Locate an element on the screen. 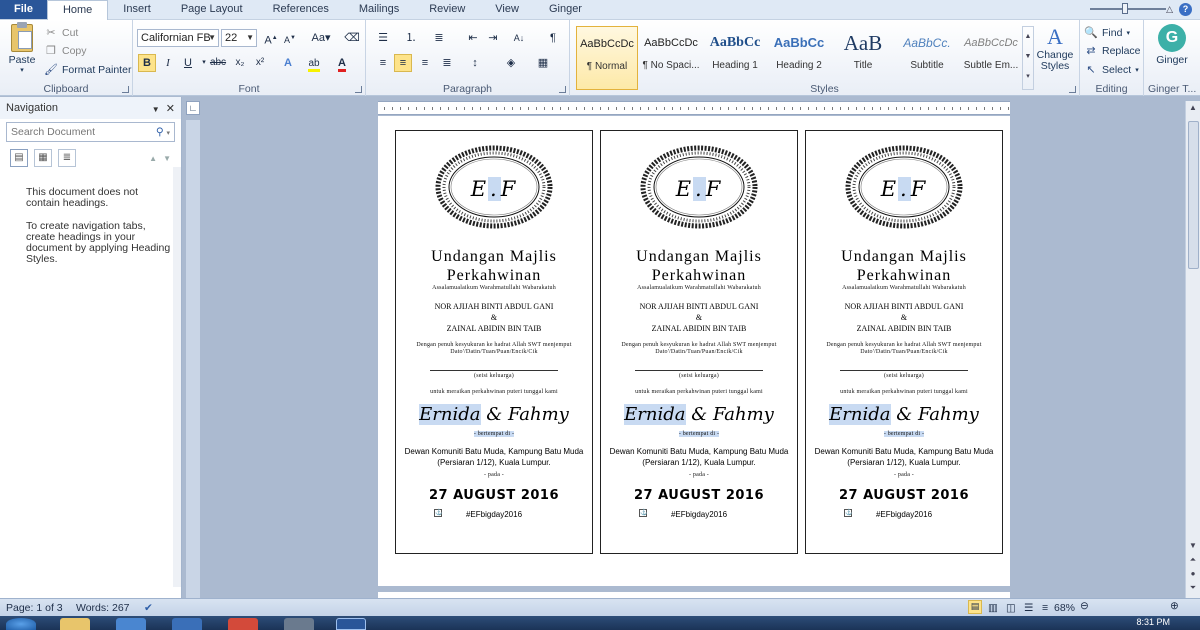  copy-button: ❐ Copy is located at coordinates (65, 51).